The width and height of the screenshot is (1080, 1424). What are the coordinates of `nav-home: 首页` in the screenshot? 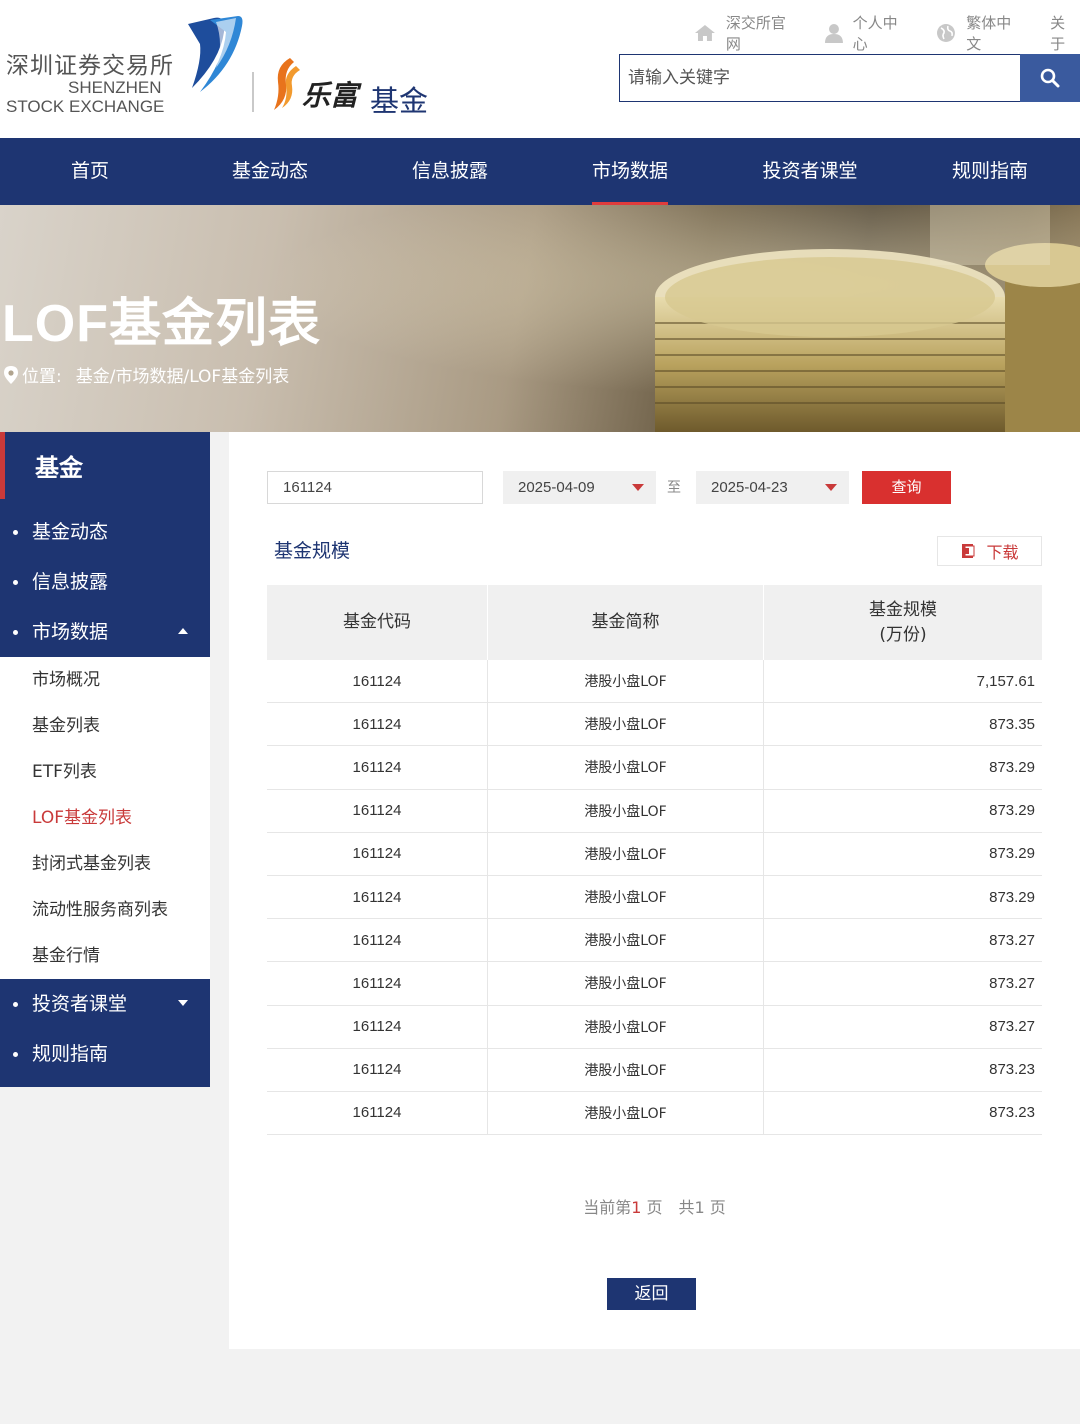 It's located at (90, 171).